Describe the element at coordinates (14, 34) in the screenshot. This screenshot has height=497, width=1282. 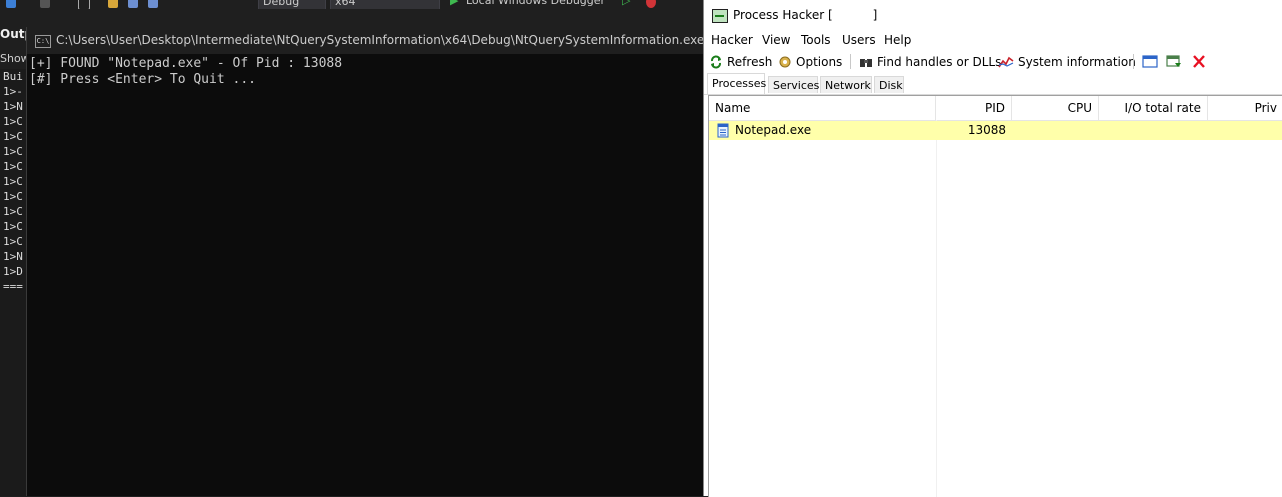
I see `output-panel-title: Outpu` at that location.